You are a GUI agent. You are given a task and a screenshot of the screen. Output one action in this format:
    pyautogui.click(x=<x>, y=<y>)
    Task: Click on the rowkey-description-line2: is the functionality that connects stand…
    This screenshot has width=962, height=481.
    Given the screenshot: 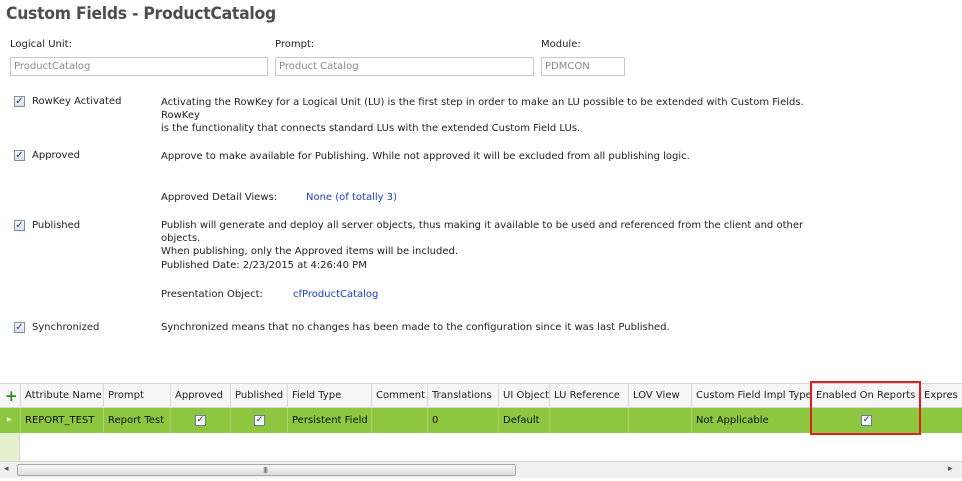 What is the action you would take?
    pyautogui.click(x=371, y=128)
    